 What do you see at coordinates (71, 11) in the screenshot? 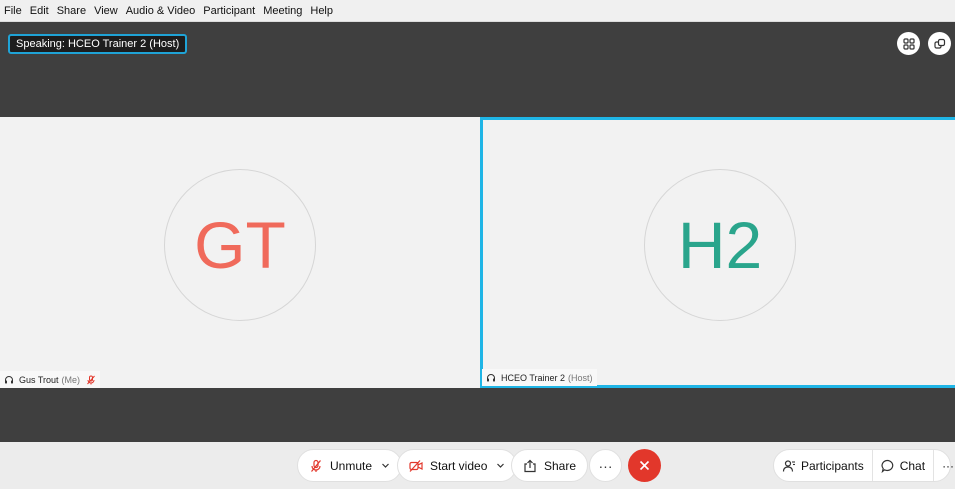
I see `menu-share: Share` at bounding box center [71, 11].